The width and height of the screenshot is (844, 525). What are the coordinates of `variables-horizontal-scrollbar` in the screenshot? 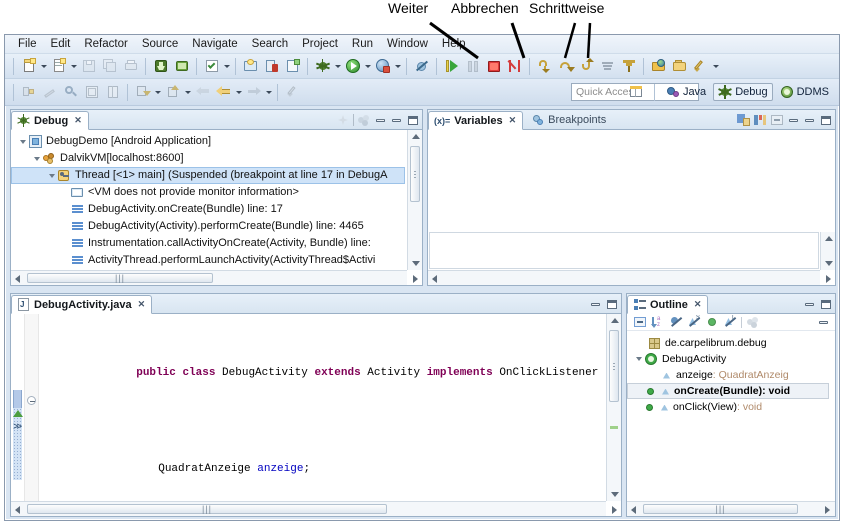 It's located at (629, 277).